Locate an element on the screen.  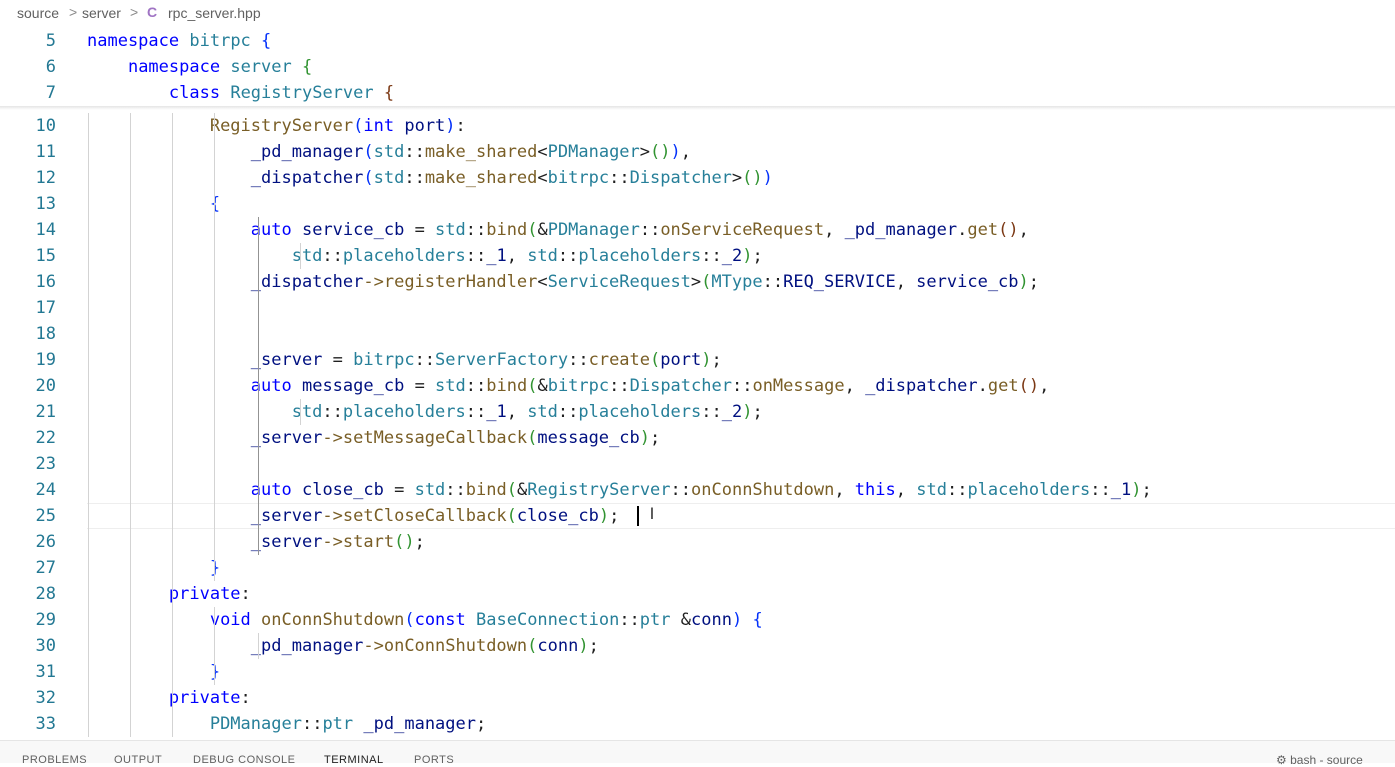
breadcrumb-file-name: rpc_server.hpp is located at coordinates (214, 13).